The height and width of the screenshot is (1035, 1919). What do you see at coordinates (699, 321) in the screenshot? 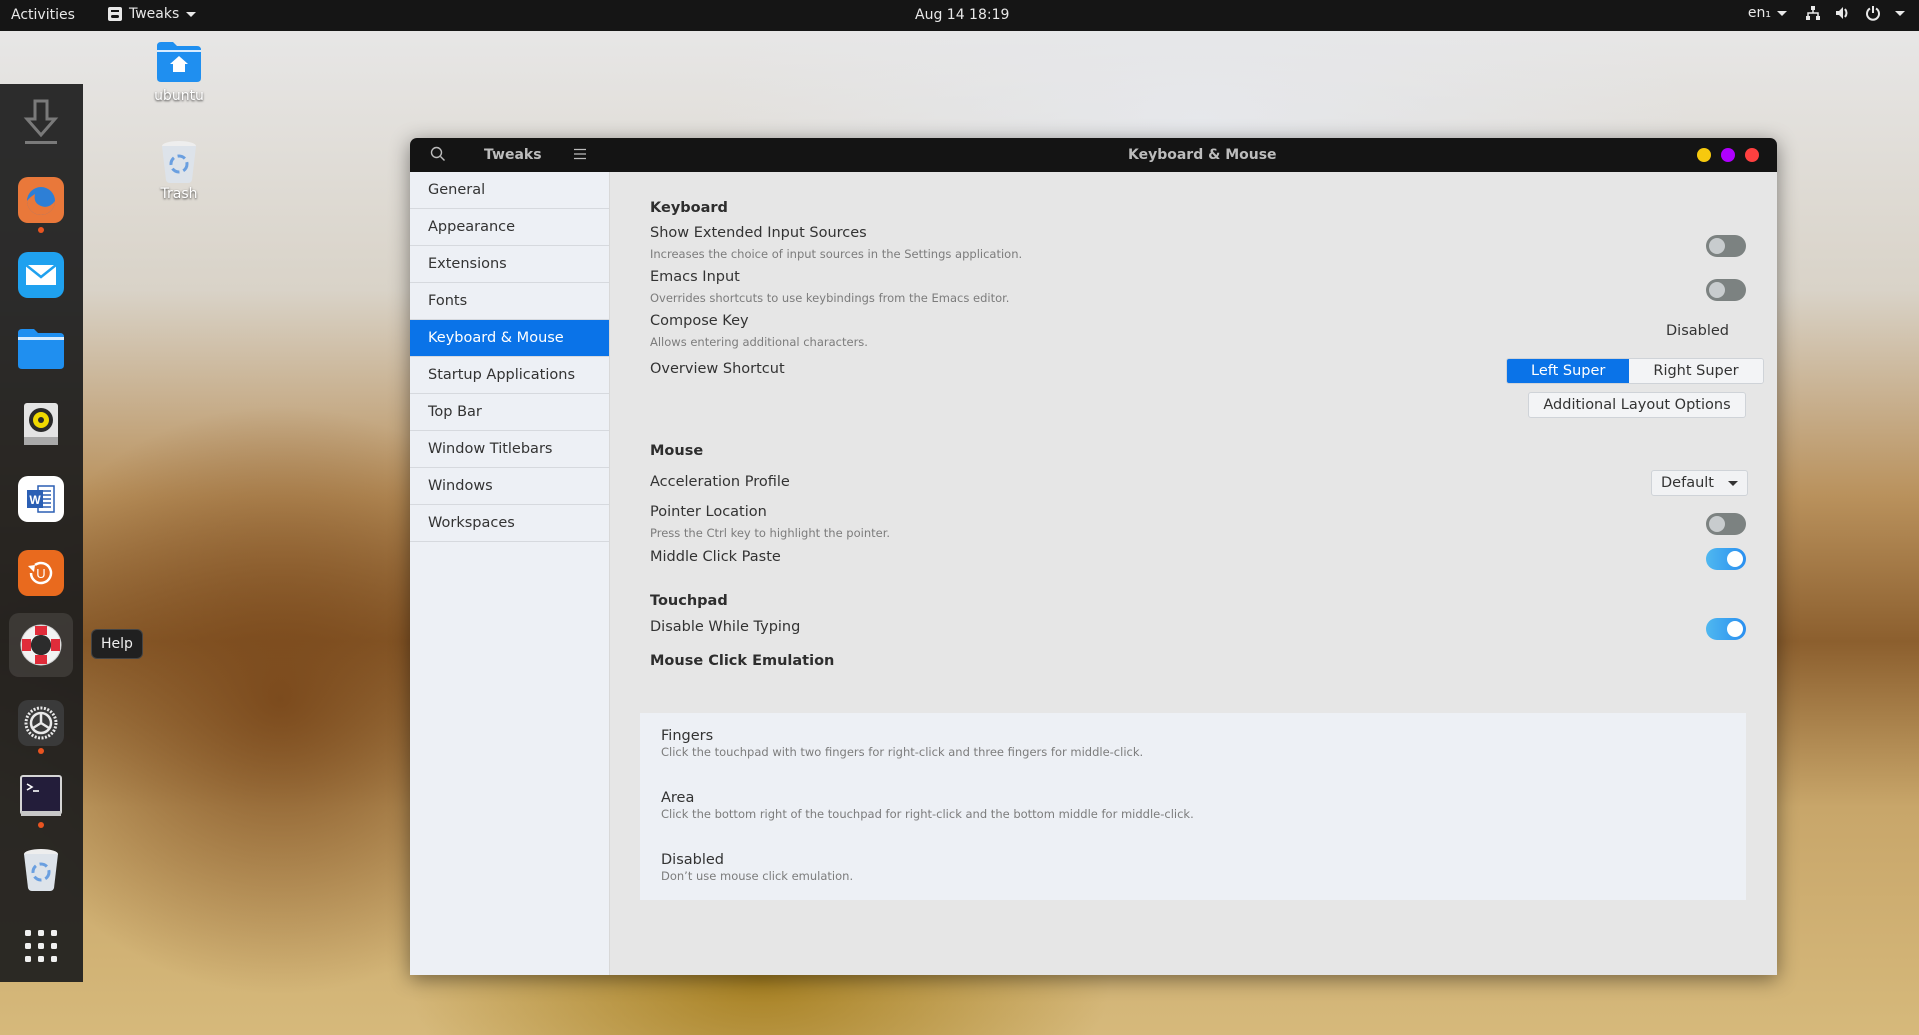
I see `compose-key-label: Compose Key` at bounding box center [699, 321].